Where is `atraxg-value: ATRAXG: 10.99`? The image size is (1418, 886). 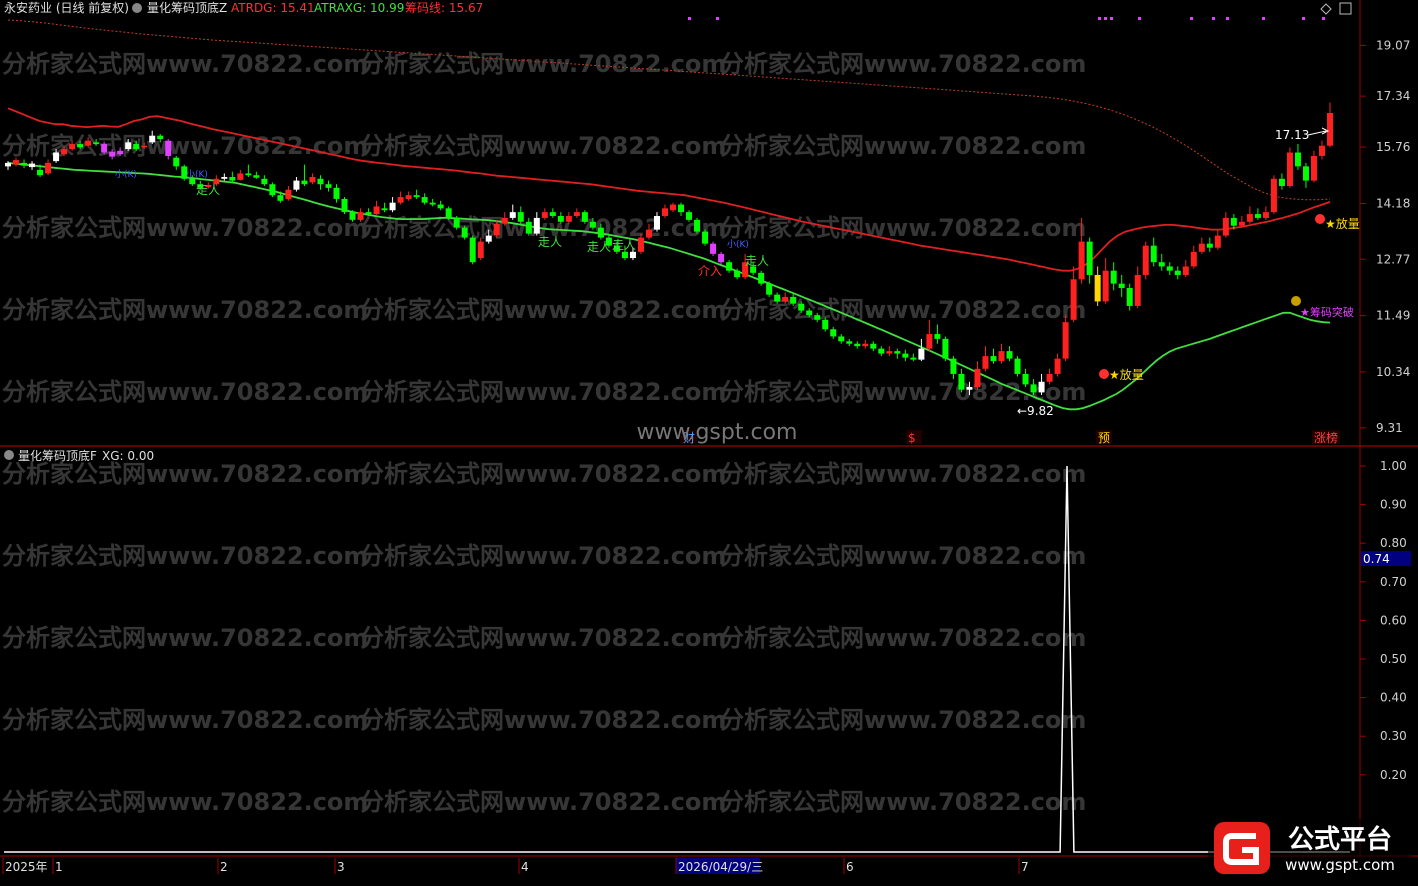 atraxg-value: ATRAXG: 10.99 is located at coordinates (359, 8).